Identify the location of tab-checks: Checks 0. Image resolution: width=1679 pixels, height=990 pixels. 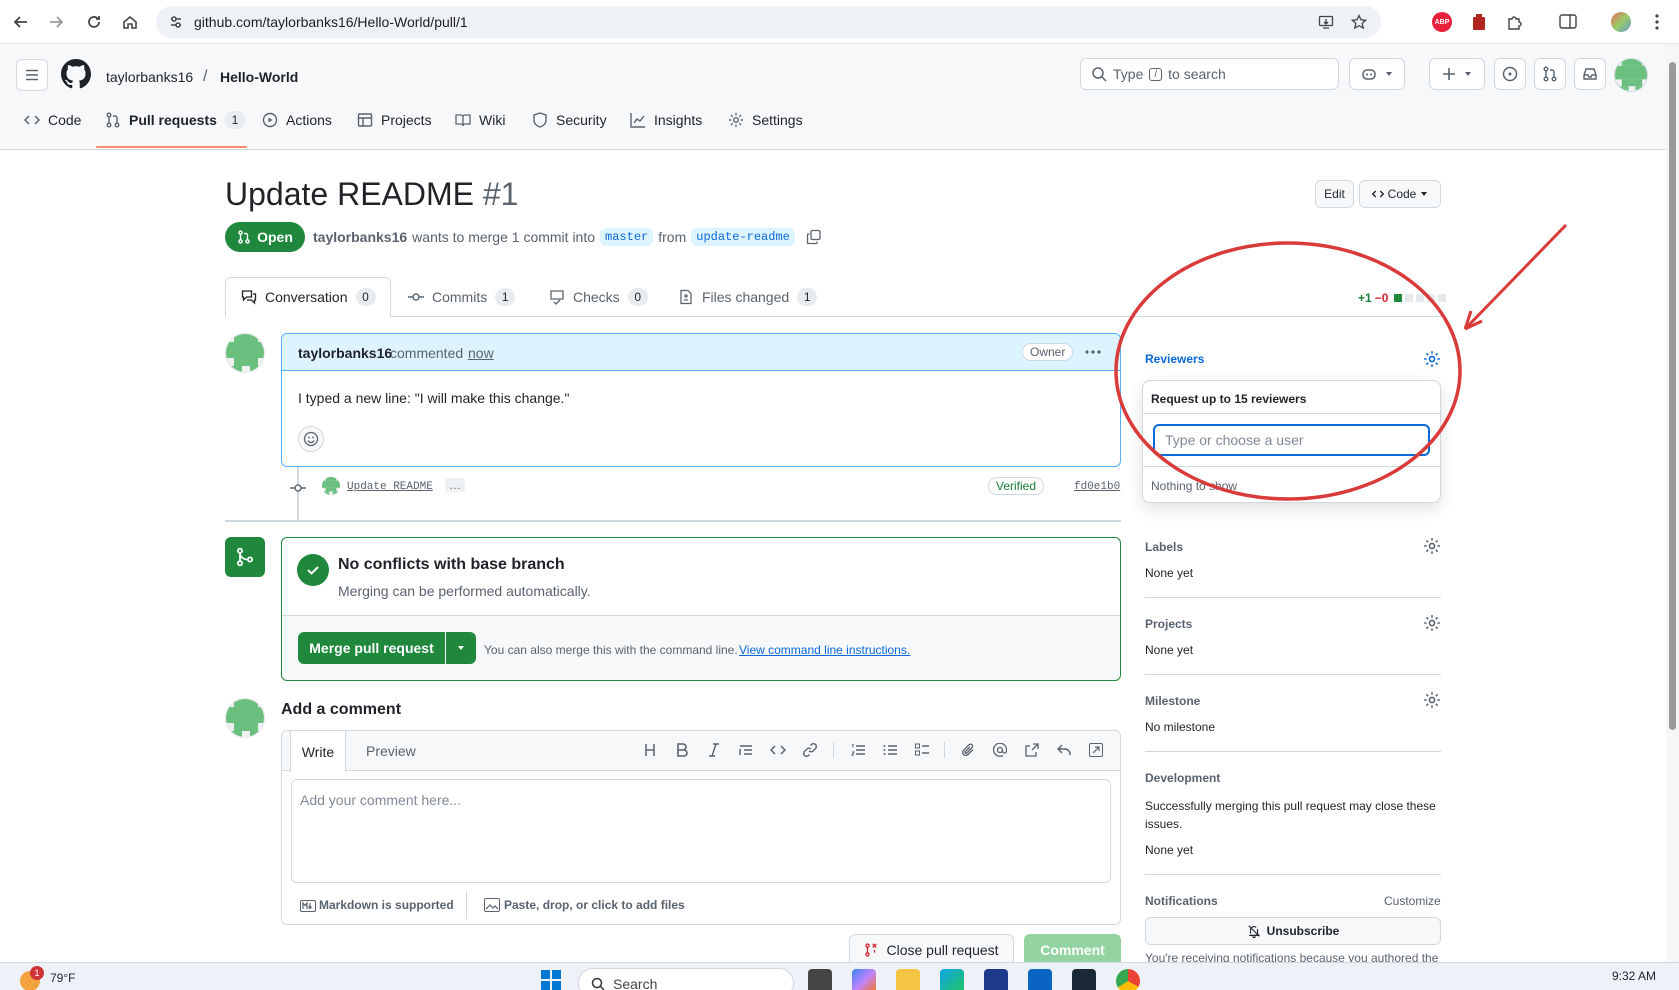
(598, 297).